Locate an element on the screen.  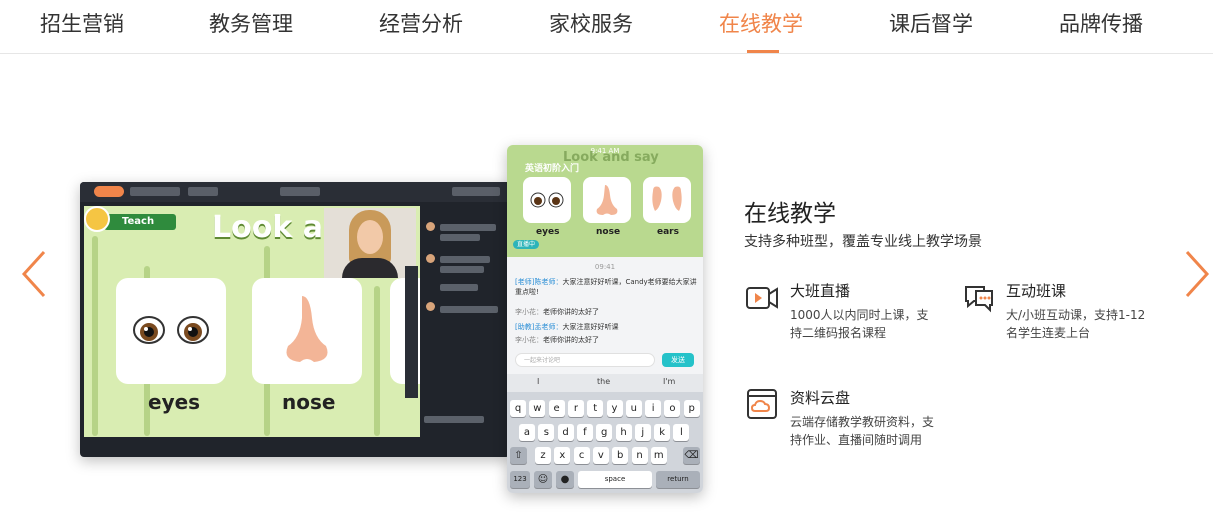
nose-card is located at coordinates (307, 331).